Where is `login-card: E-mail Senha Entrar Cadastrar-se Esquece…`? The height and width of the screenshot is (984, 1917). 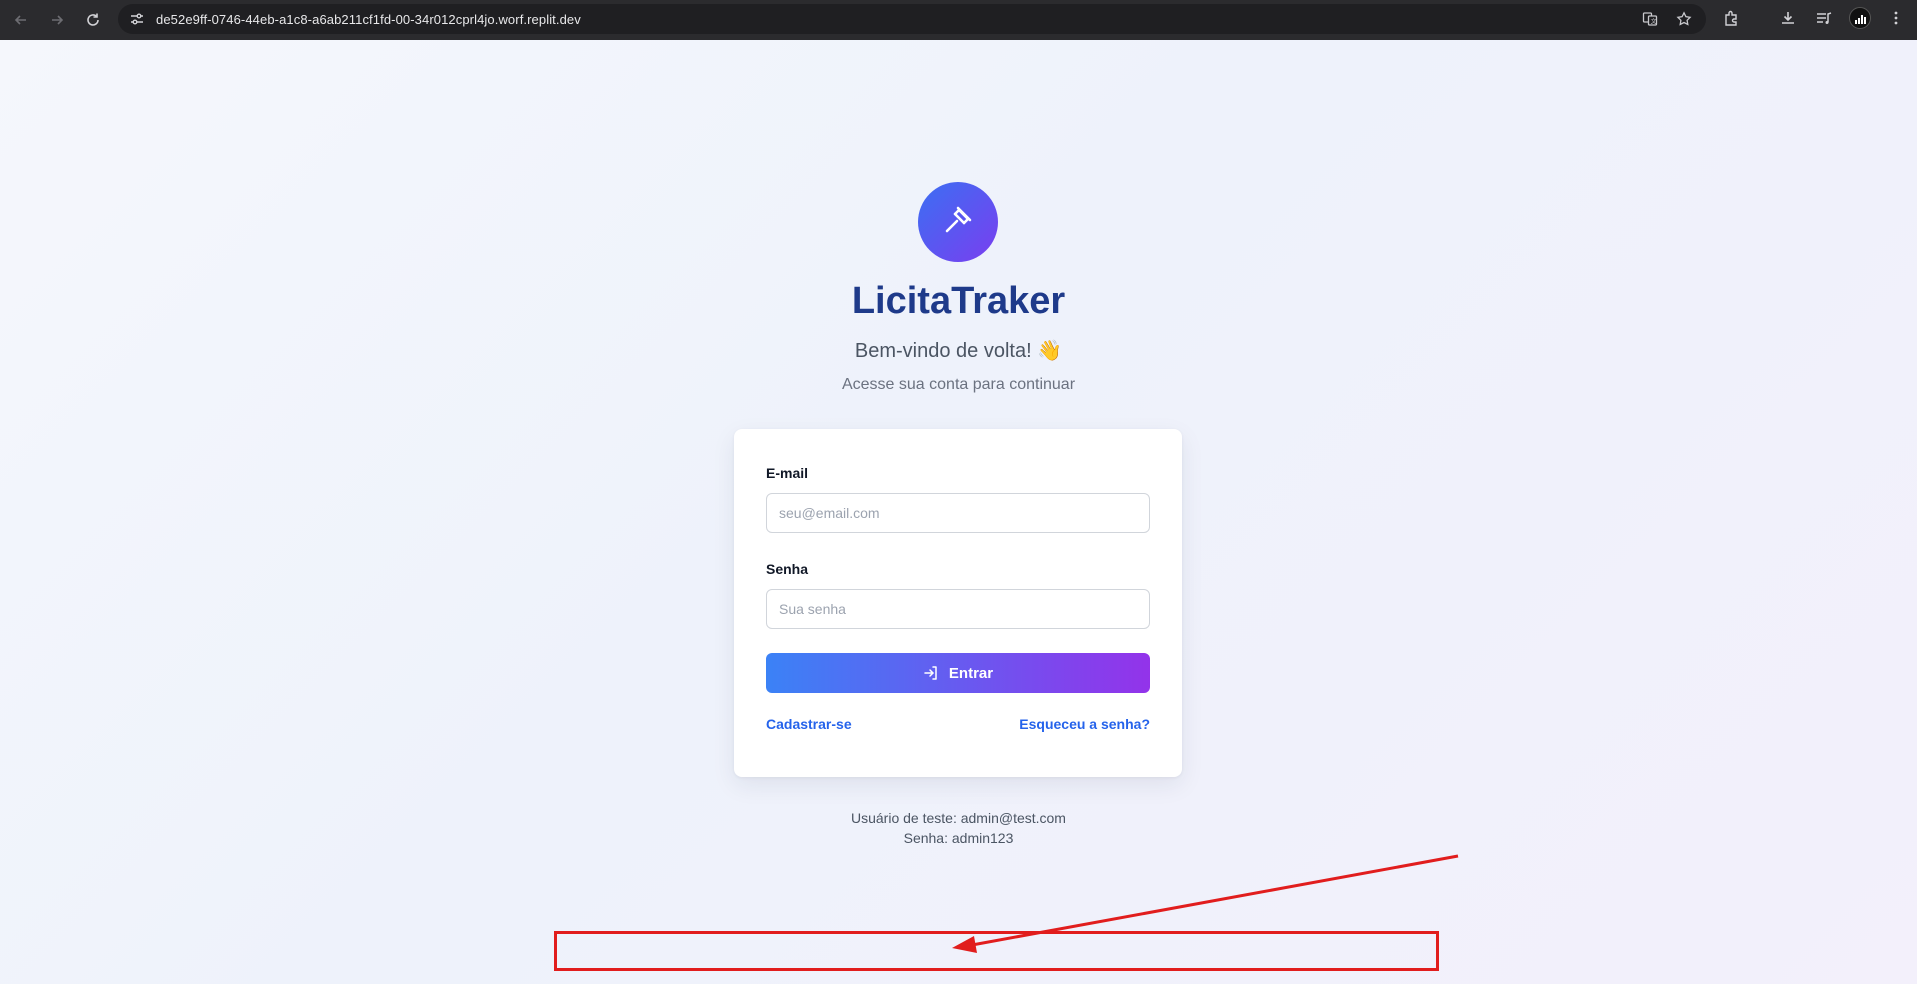 login-card: E-mail Senha Entrar Cadastrar-se Esquece… is located at coordinates (958, 603).